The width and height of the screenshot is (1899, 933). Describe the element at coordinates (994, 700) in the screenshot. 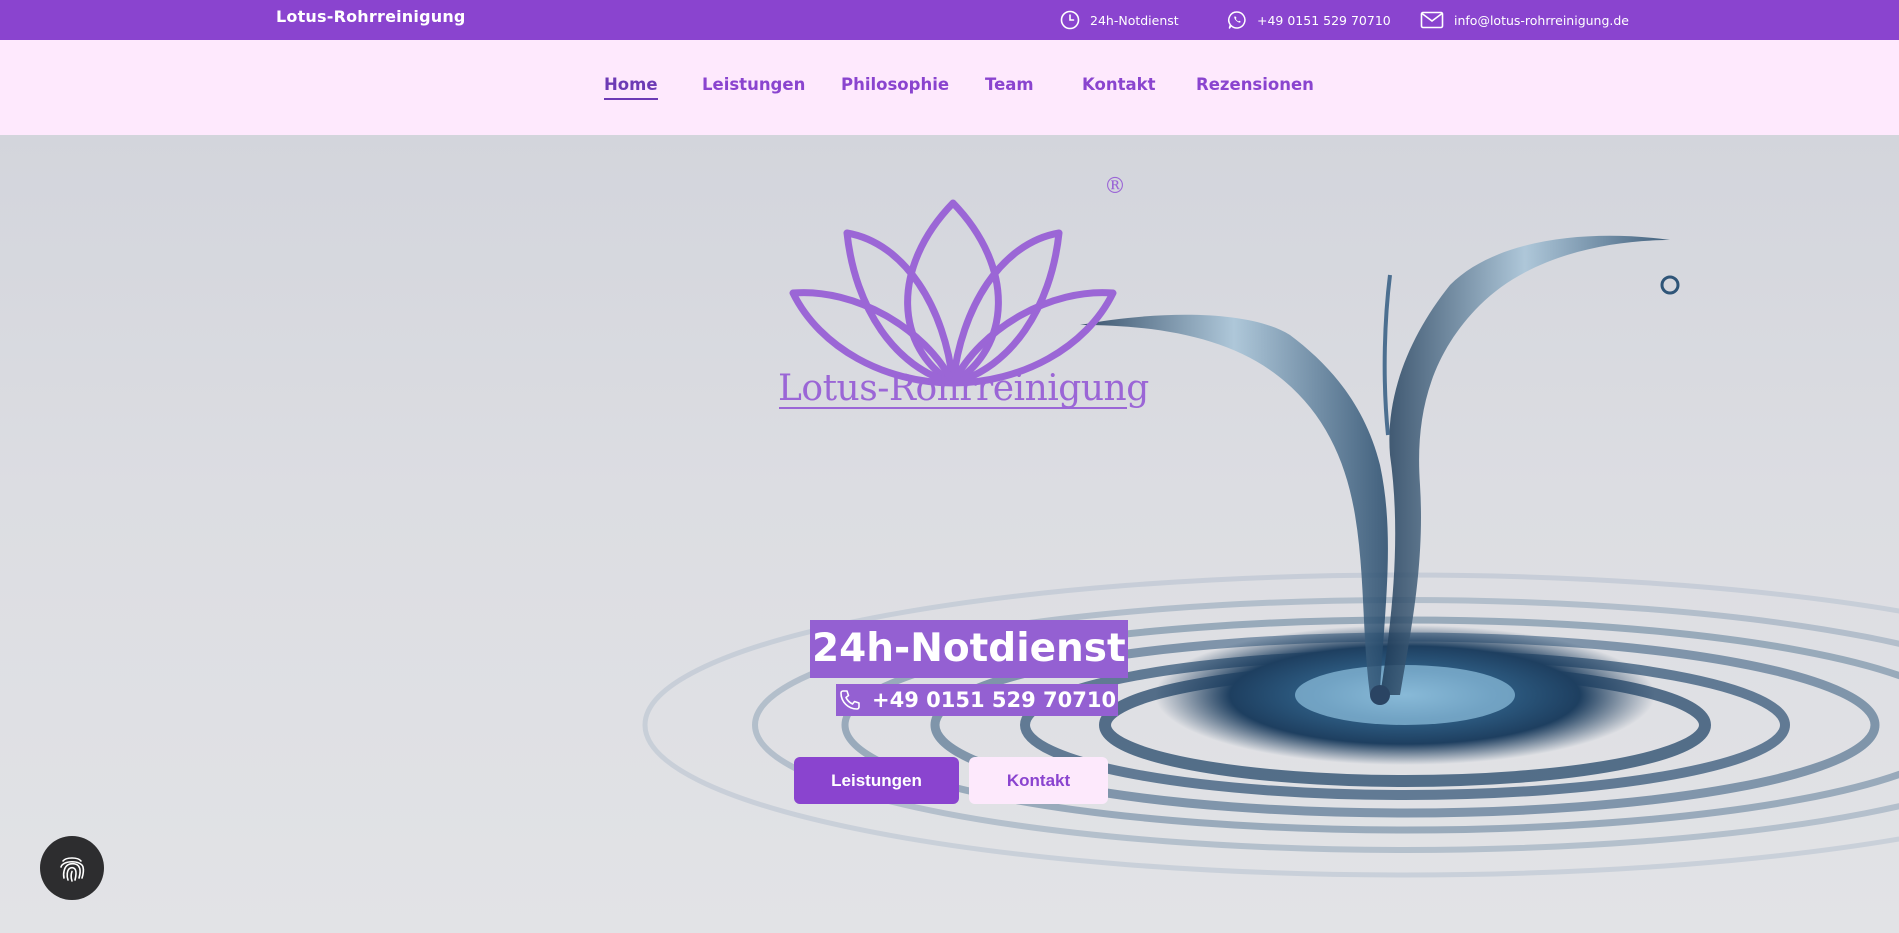

I see `hero-phone-text: +49 0151 529 70710` at that location.